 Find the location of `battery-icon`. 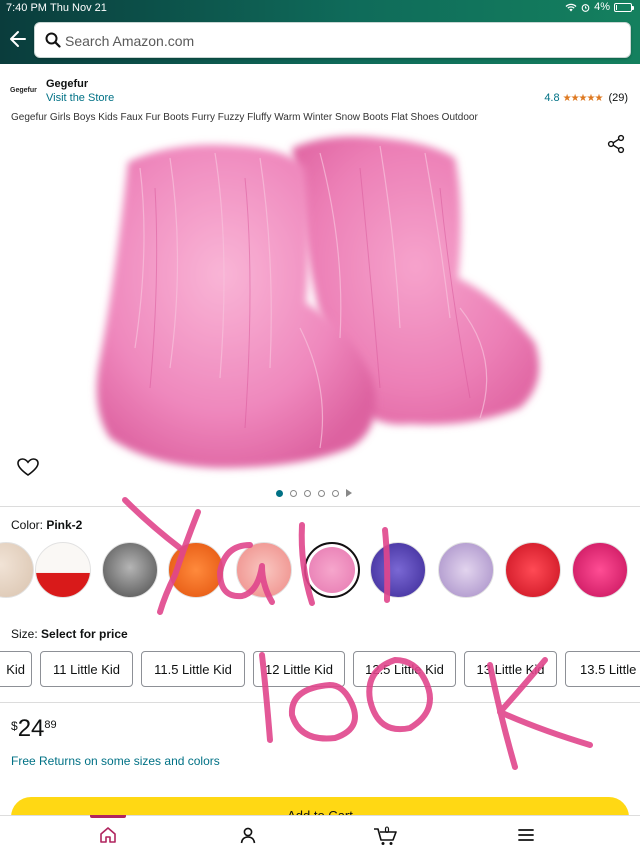

battery-icon is located at coordinates (624, 7).